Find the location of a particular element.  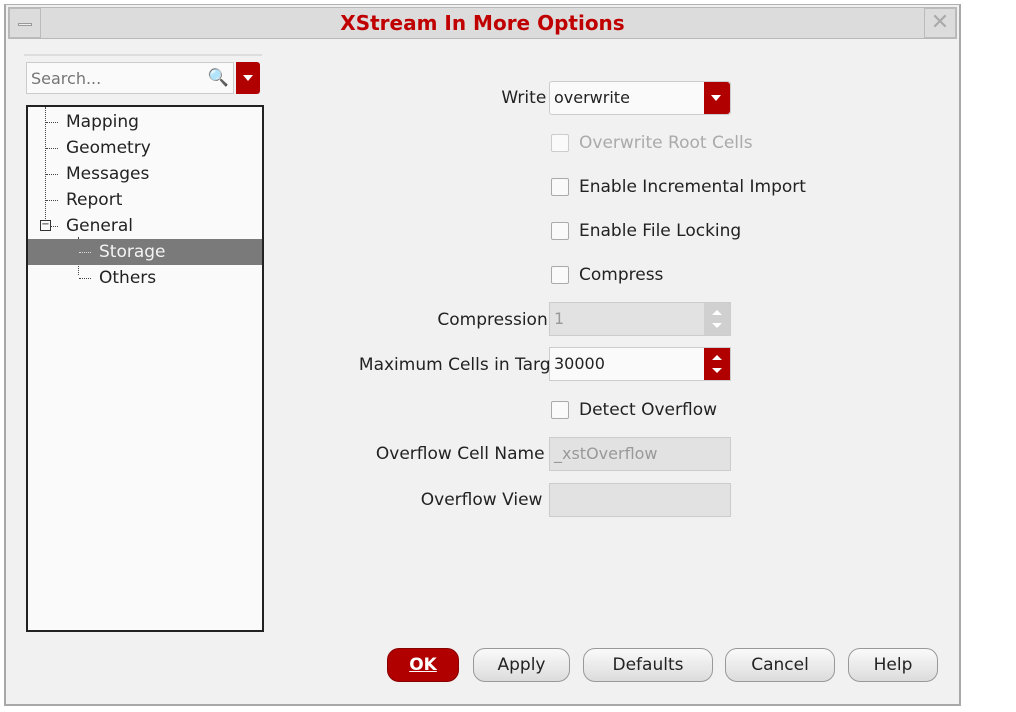

compression-level-spinner: 1 is located at coordinates (640, 319).